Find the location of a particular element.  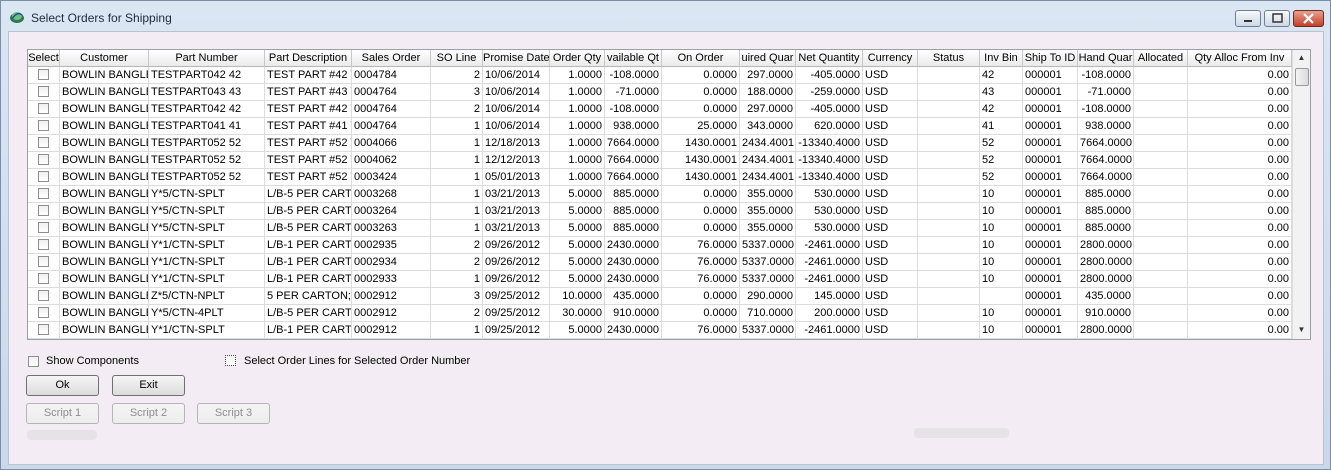

column-header-ship-to-id: Ship To ID is located at coordinates (1050, 58).